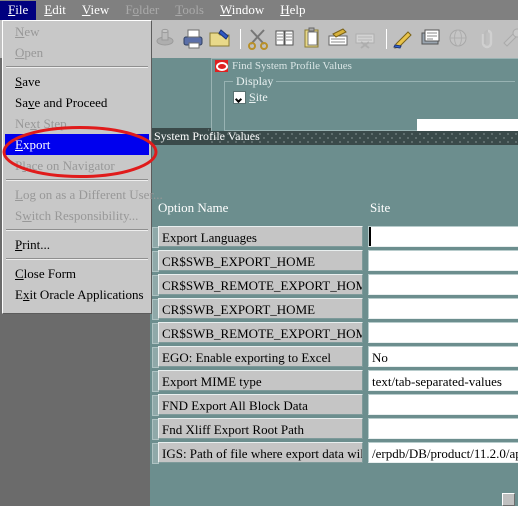 The image size is (518, 506). I want to click on option-name-cell: EGO: Enable exporting to Excel, so click(260, 356).